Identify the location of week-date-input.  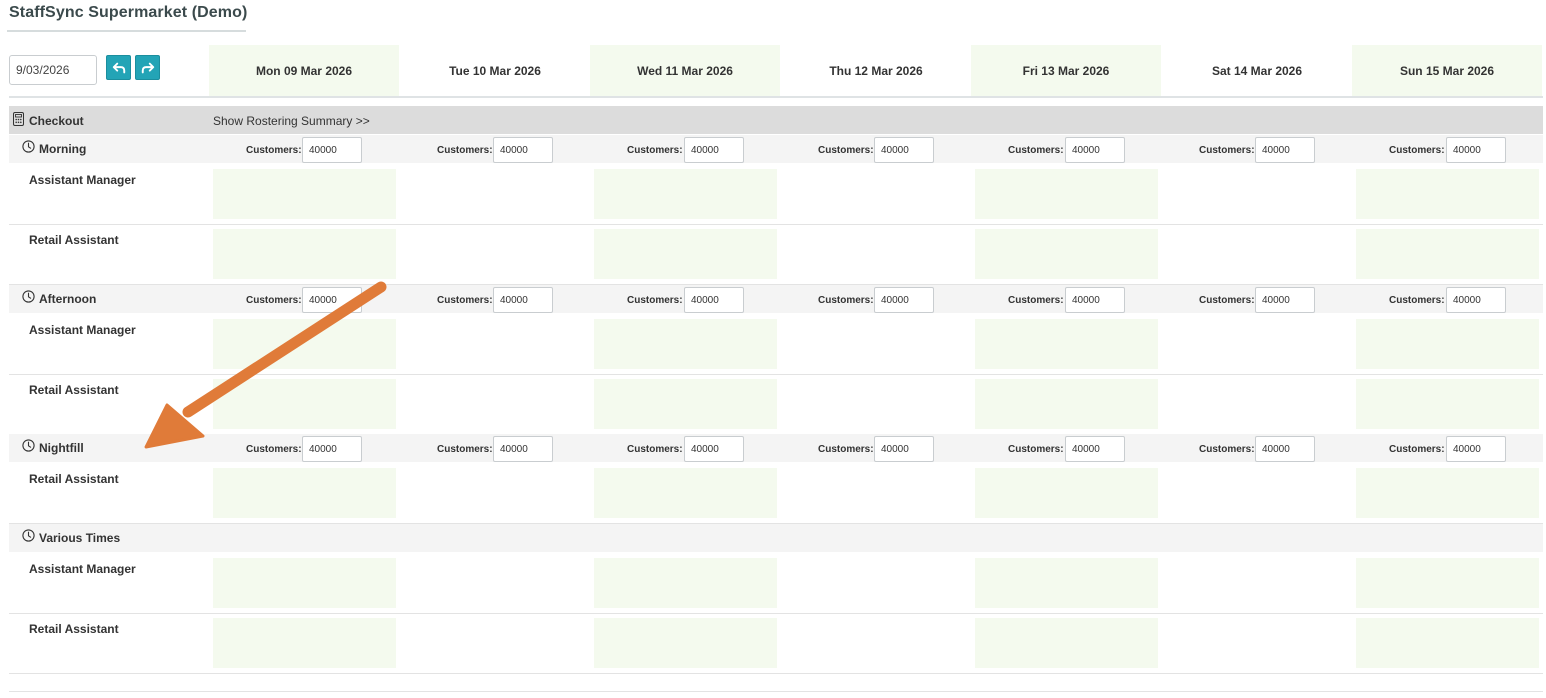
(53, 70).